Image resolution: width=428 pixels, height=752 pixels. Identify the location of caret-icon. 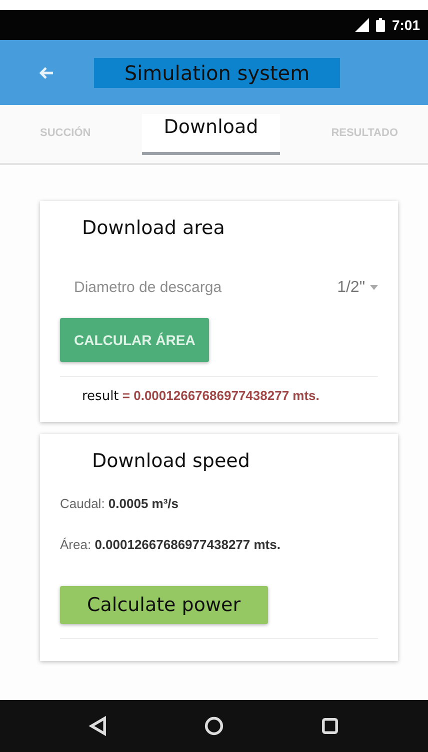
(374, 287).